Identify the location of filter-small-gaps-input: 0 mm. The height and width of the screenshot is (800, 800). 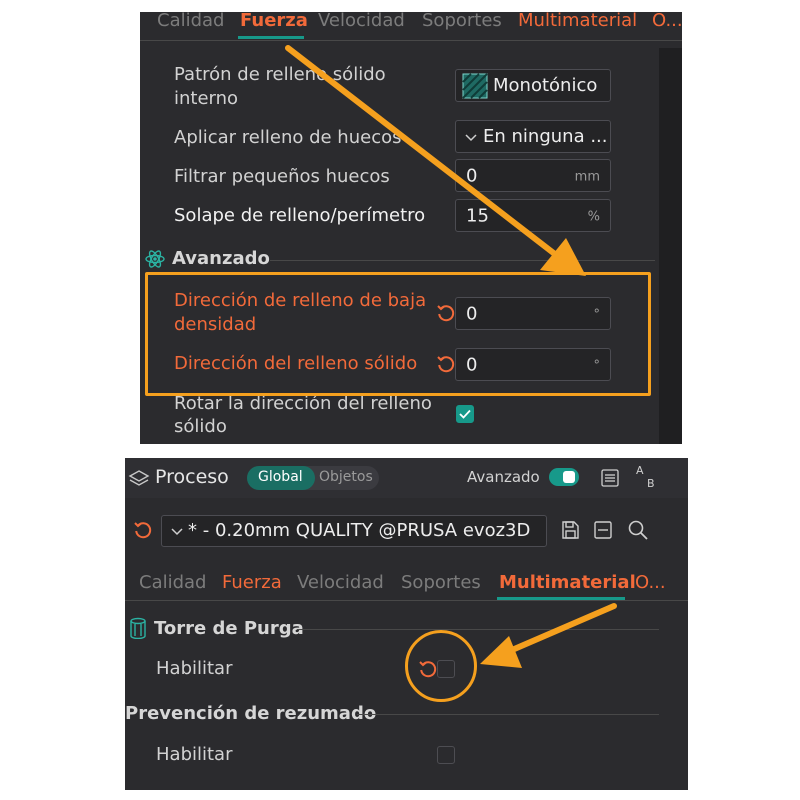
(533, 175).